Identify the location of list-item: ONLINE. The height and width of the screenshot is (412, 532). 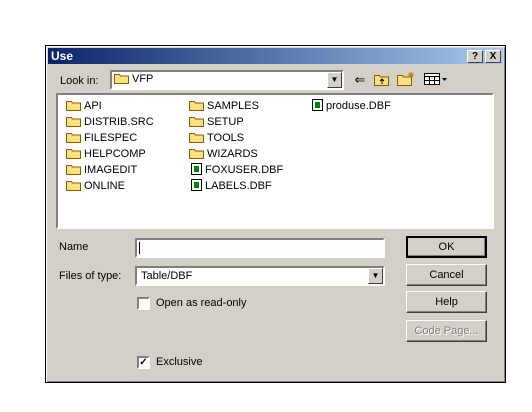
(95, 186).